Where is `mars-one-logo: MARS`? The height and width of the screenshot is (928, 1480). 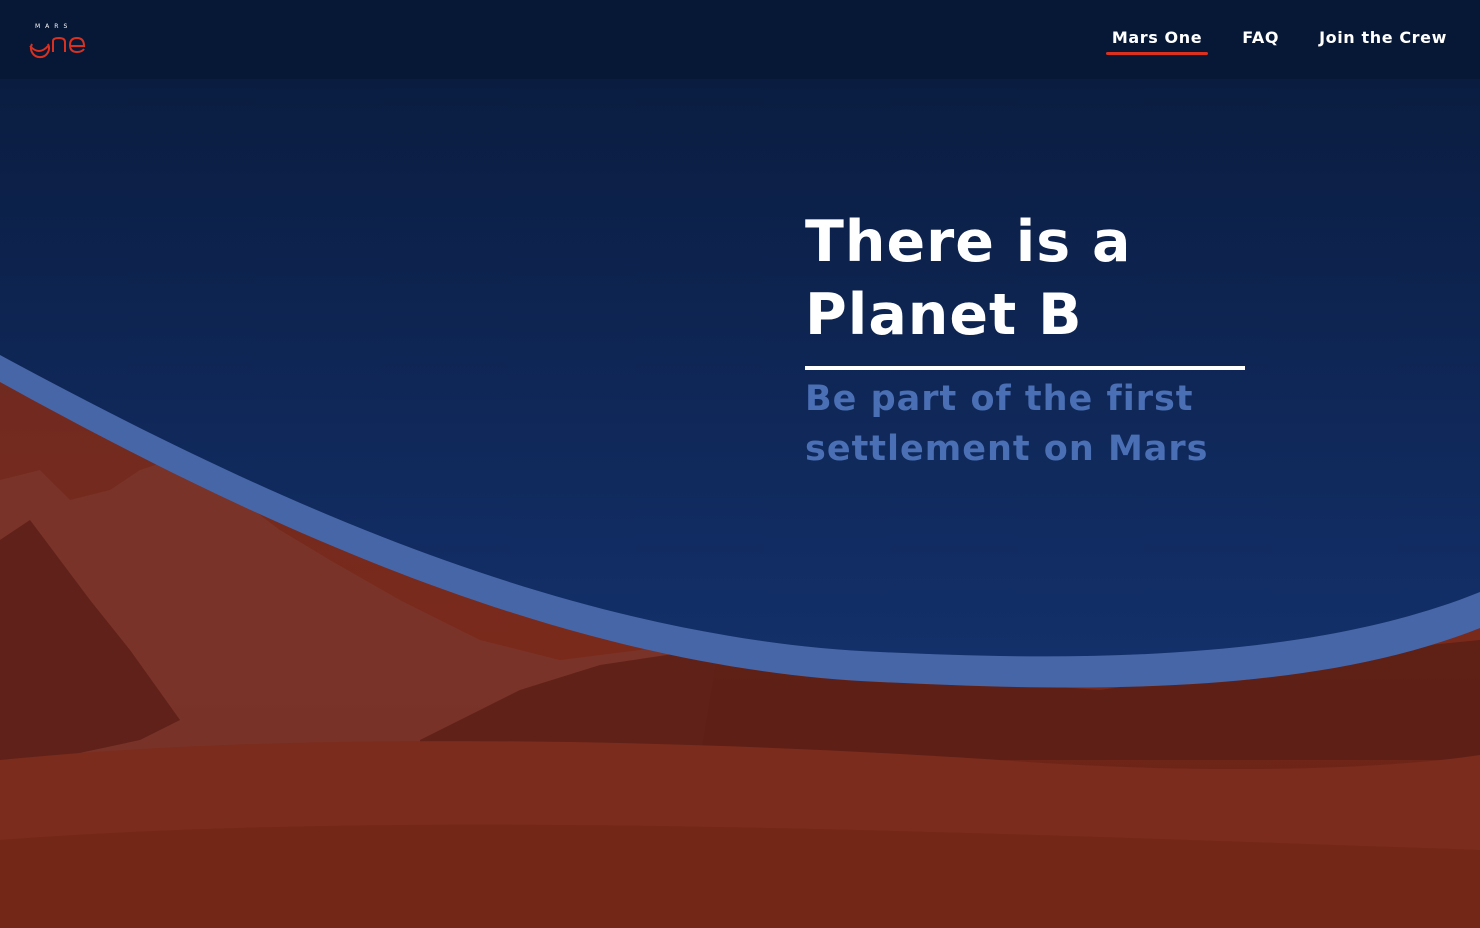
mars-one-logo: MARS is located at coordinates (58, 40).